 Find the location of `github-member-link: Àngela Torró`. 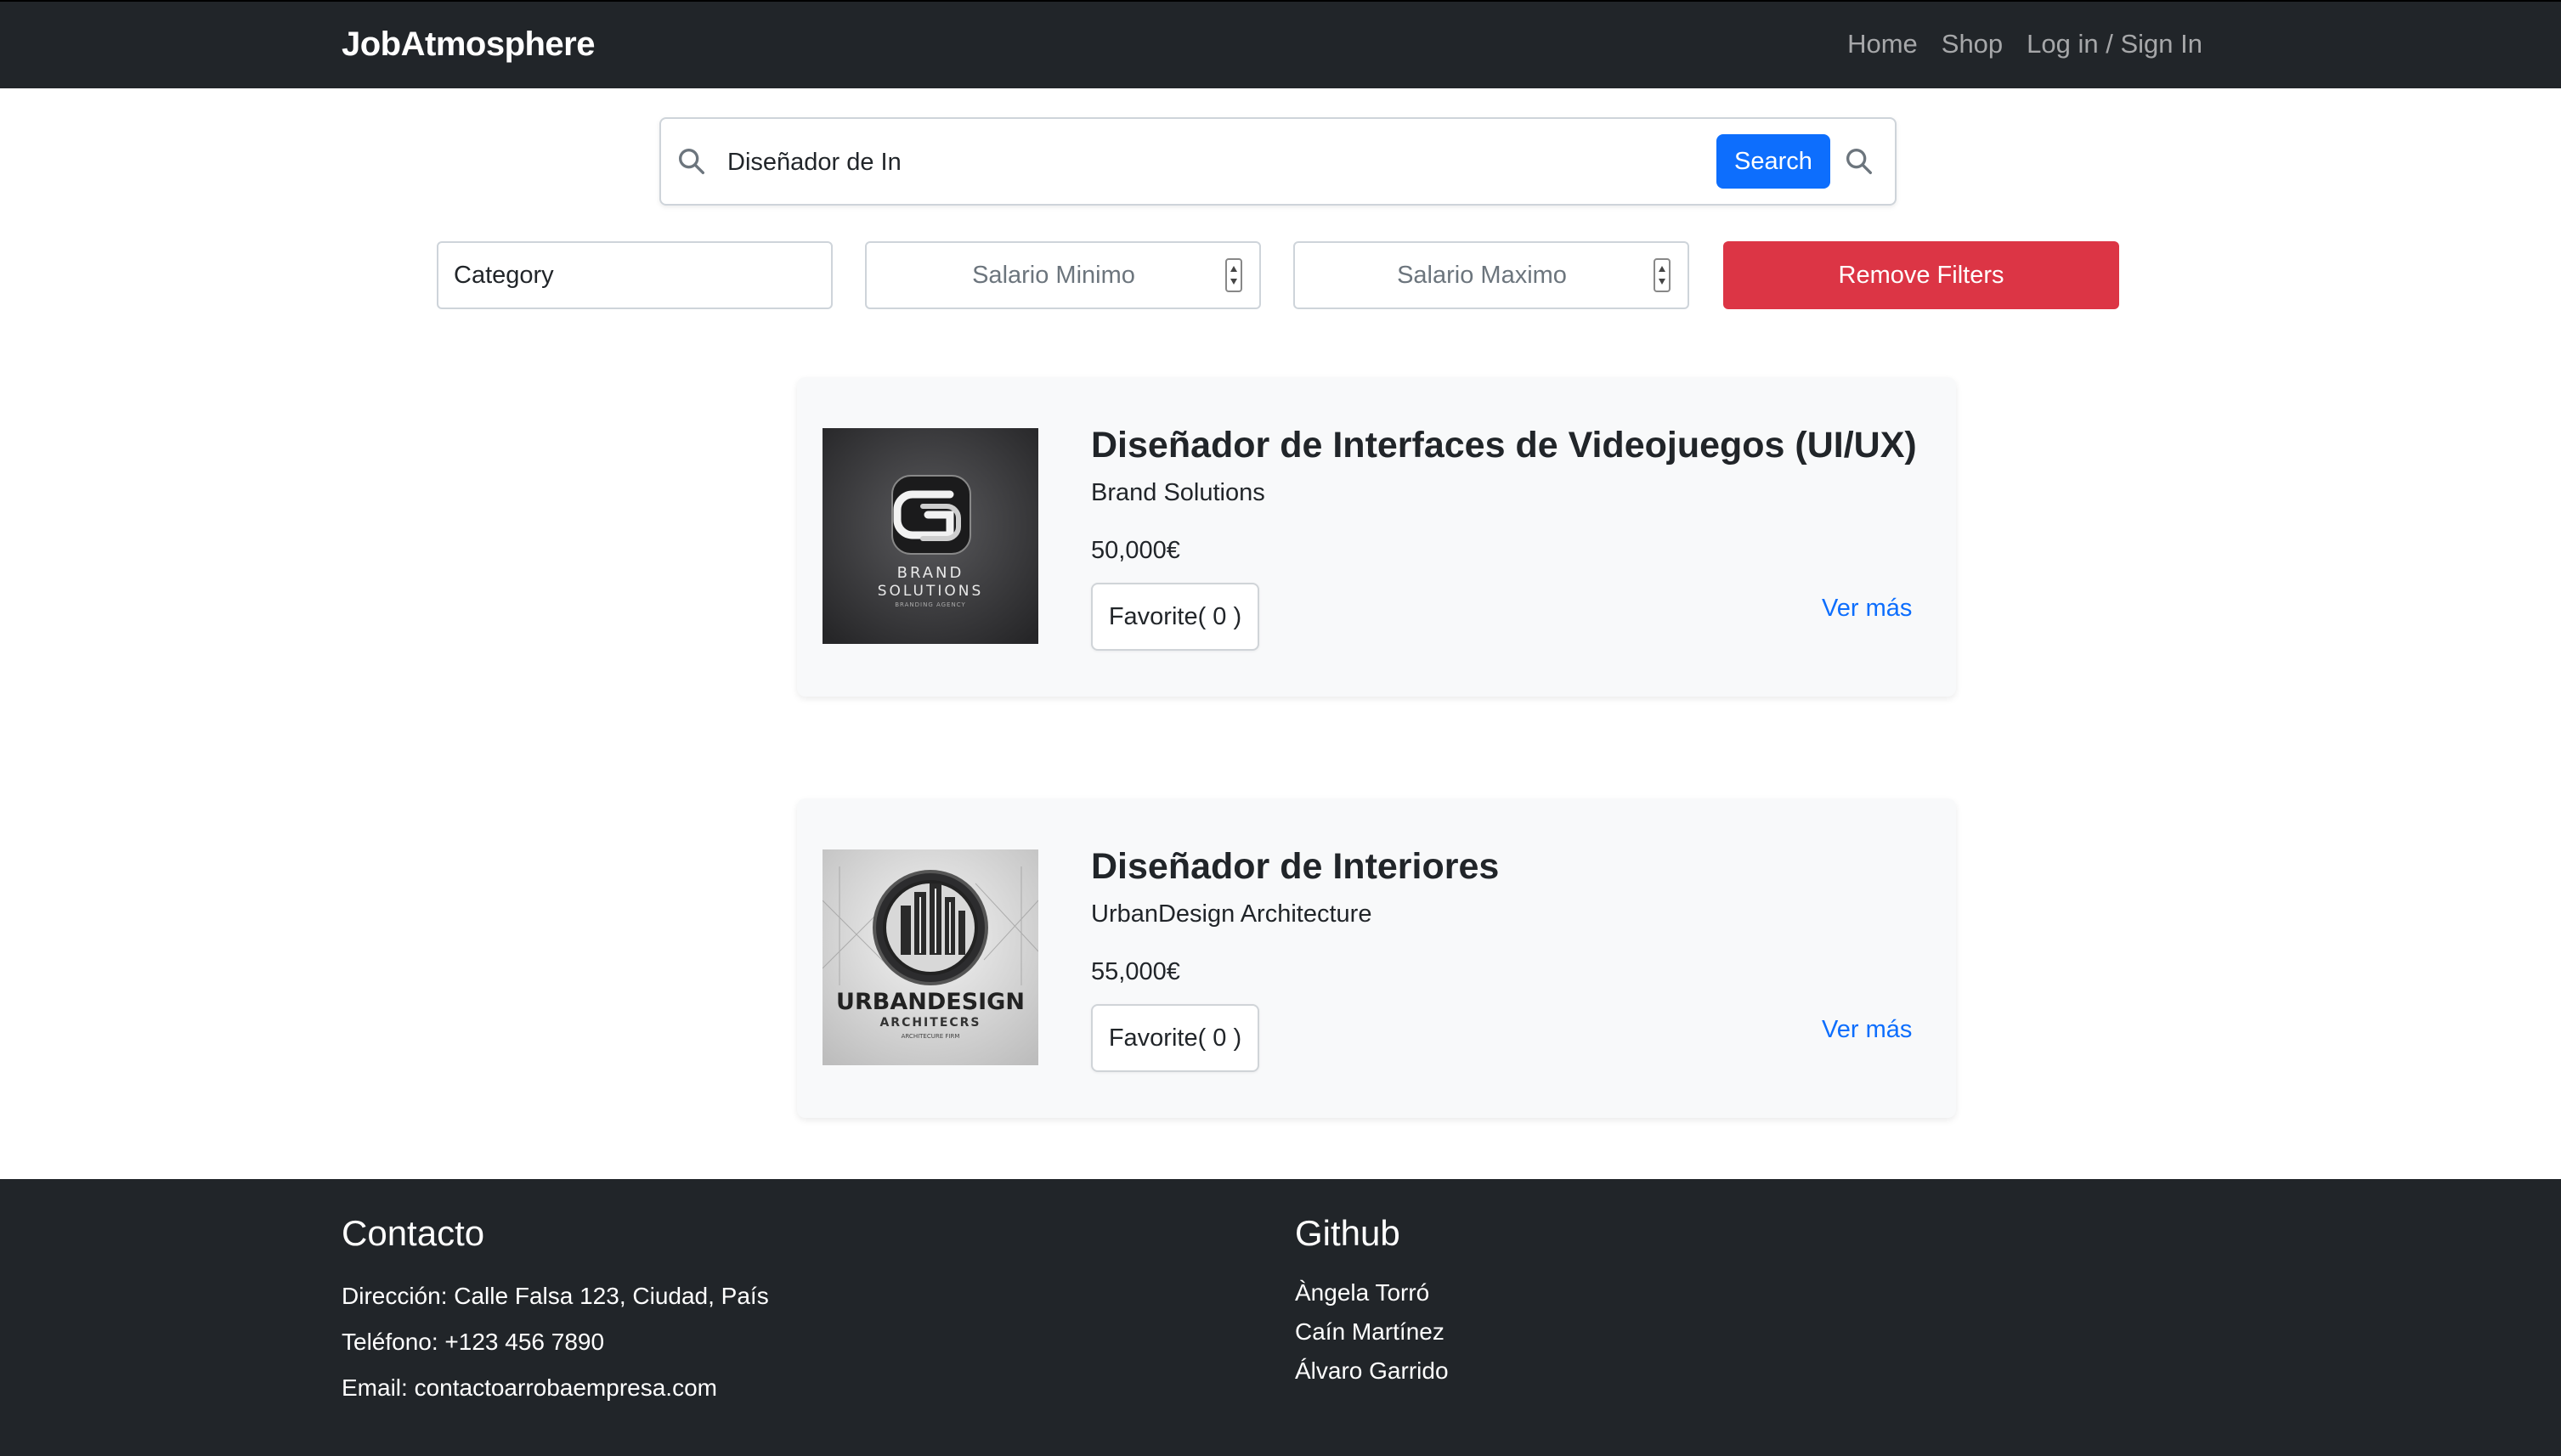

github-member-link: Àngela Torró is located at coordinates (1362, 1293).